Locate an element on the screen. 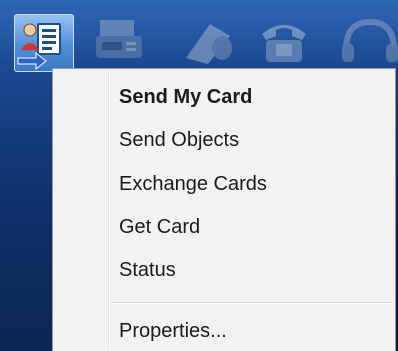 The width and height of the screenshot is (398, 351). menu-item-exchange-cards: Exchange Cards is located at coordinates (193, 184).